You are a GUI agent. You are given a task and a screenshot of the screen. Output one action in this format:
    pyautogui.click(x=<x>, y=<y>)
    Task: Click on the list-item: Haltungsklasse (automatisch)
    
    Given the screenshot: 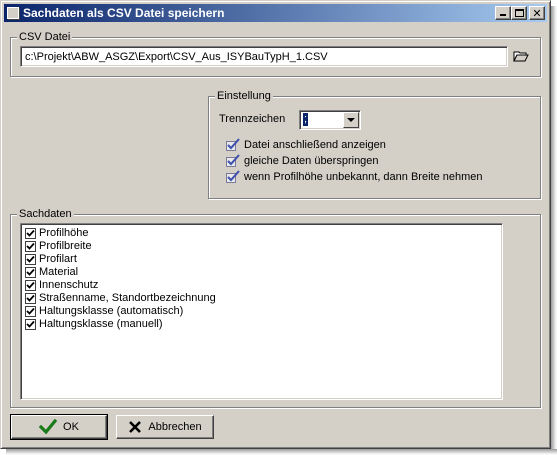 What is the action you would take?
    pyautogui.click(x=263, y=311)
    